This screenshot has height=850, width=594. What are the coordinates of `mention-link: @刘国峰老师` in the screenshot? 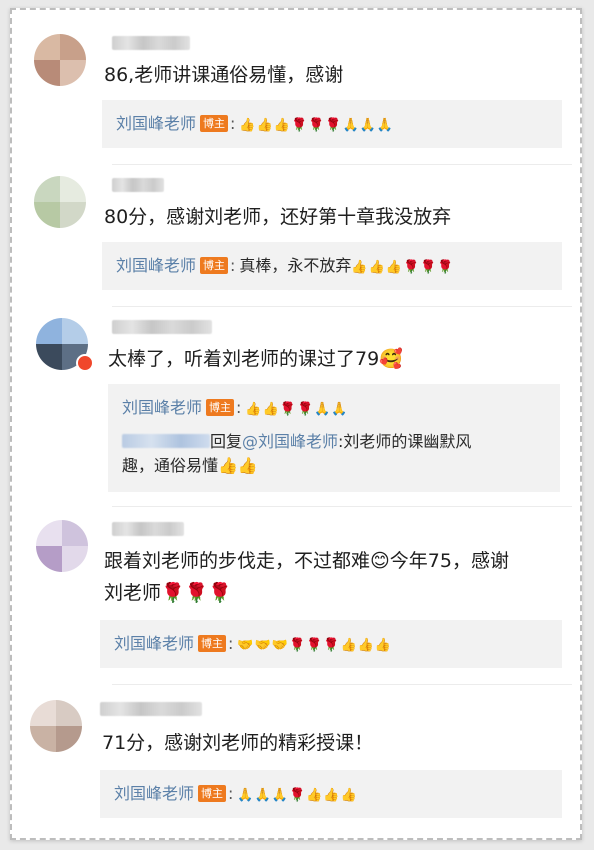 It's located at (290, 441).